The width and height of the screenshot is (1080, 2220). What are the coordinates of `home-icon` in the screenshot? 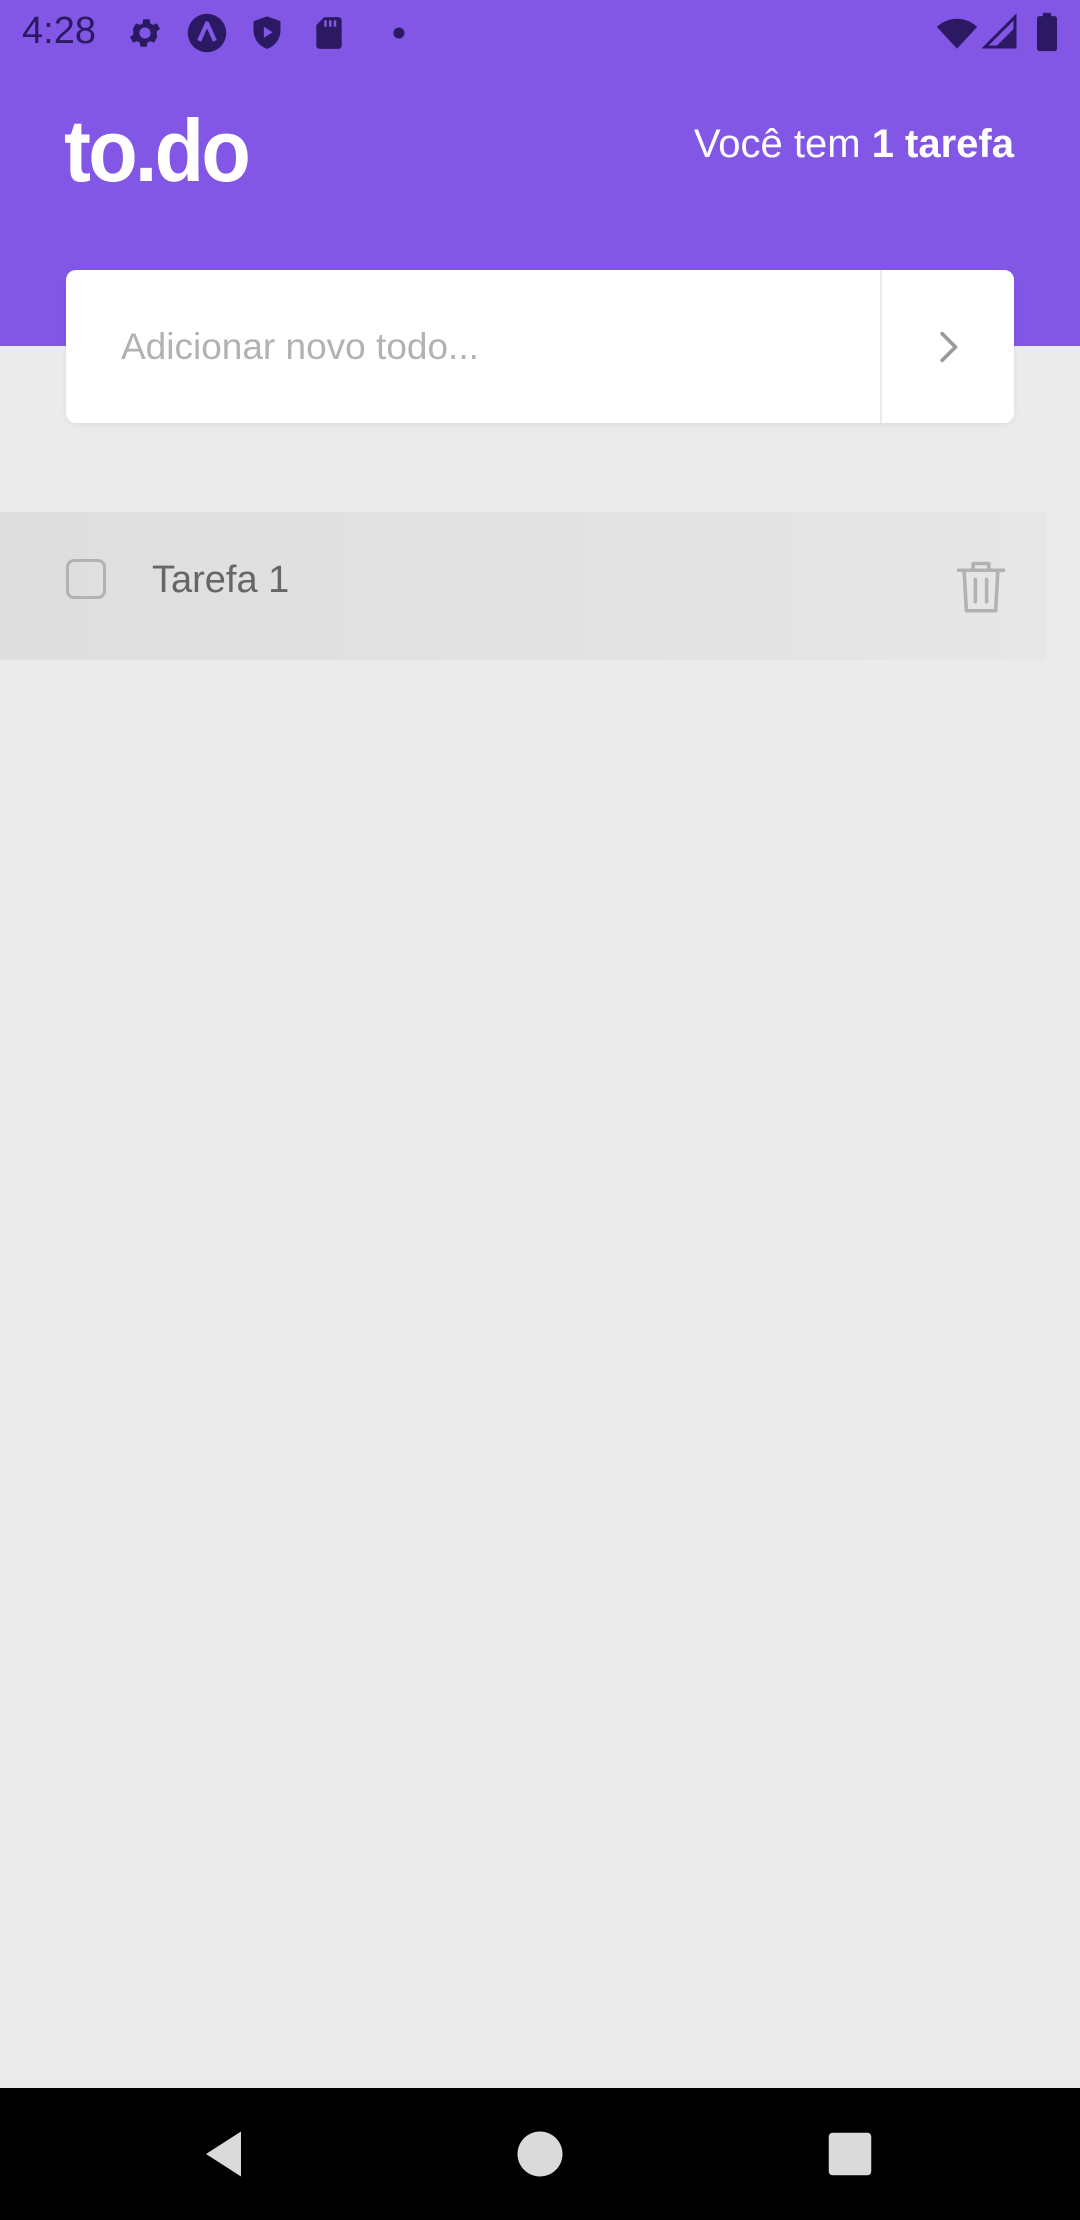 It's located at (540, 2154).